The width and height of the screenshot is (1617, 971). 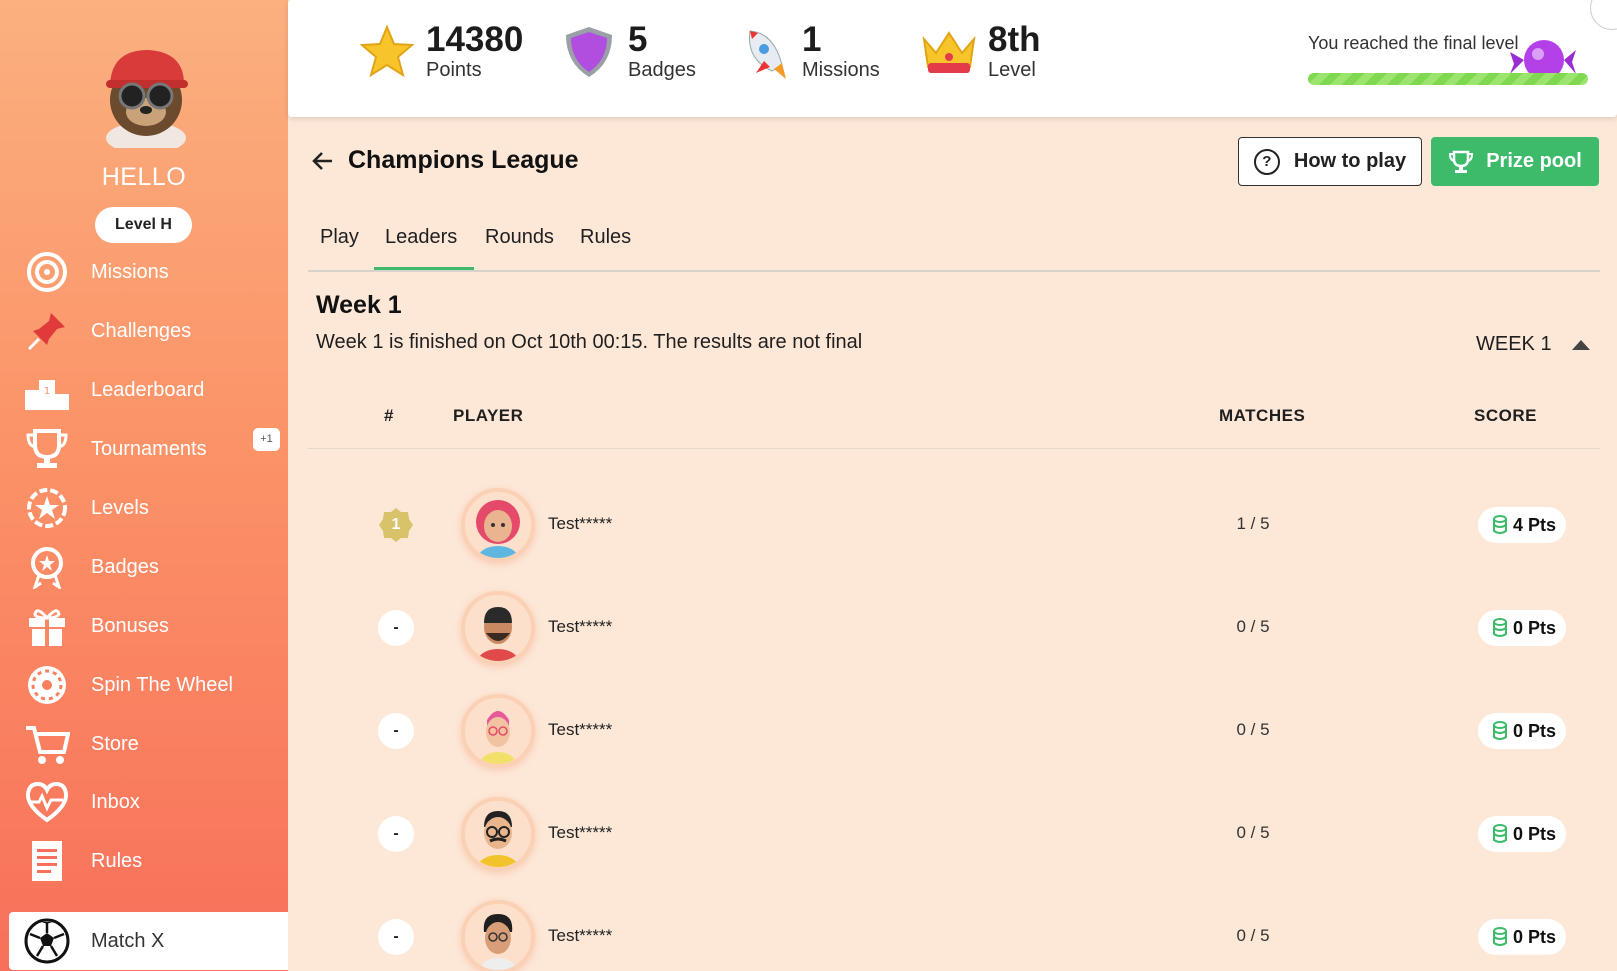 What do you see at coordinates (130, 271) in the screenshot?
I see `sidebar-item-label: Missions` at bounding box center [130, 271].